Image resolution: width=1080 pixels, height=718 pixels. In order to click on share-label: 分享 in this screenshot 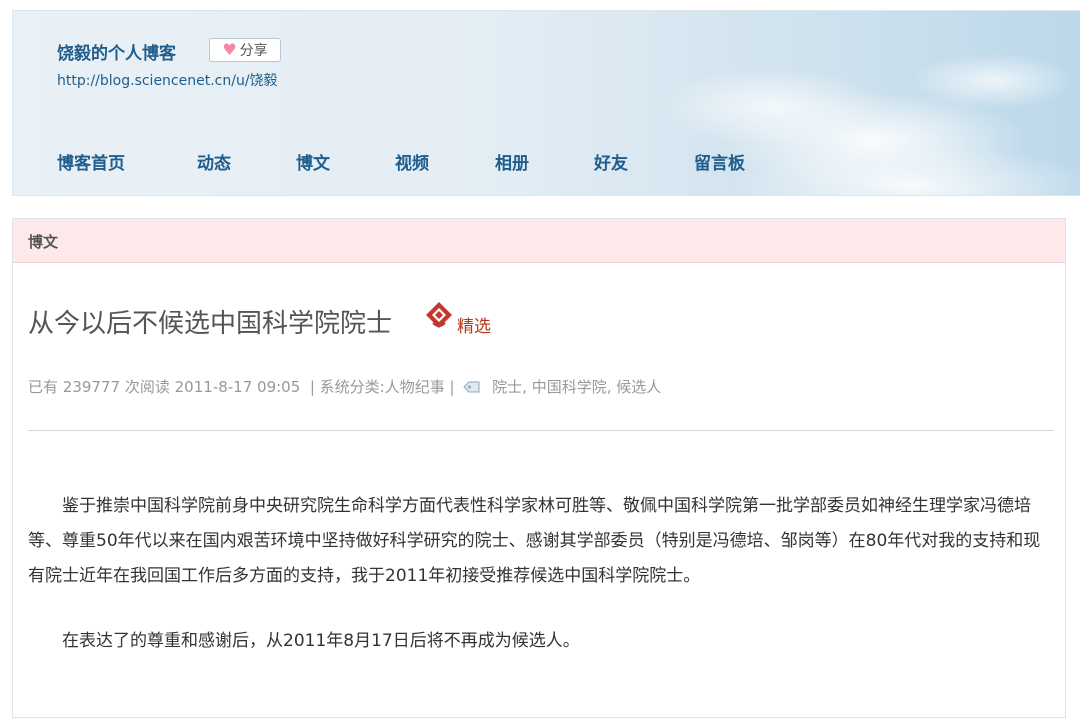, I will do `click(253, 51)`.